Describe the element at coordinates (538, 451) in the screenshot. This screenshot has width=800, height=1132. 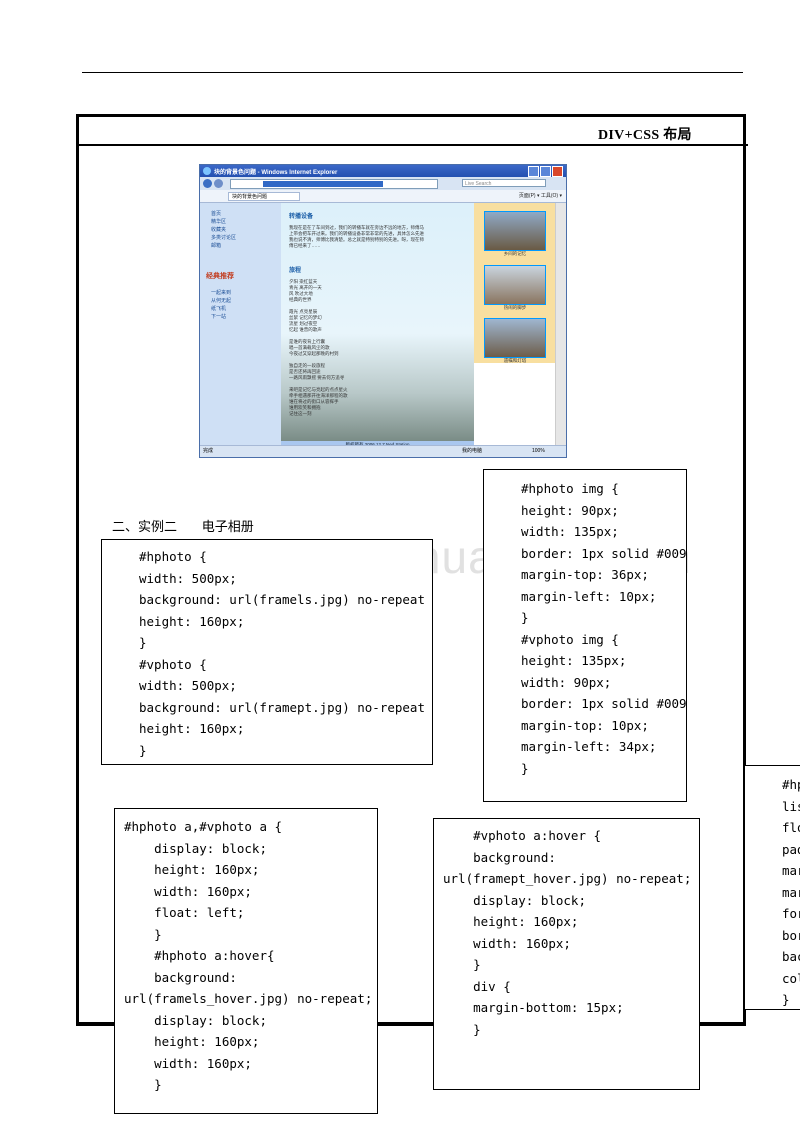
I see `zoom-level: 100%` at that location.